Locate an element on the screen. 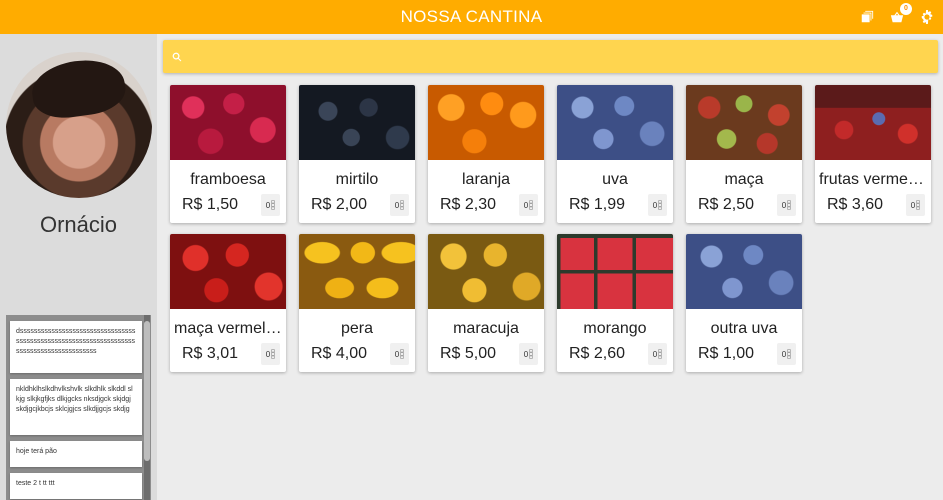 The height and width of the screenshot is (500, 943). product-card-laranja: laranja R$ 2,30 0 is located at coordinates (486, 154).